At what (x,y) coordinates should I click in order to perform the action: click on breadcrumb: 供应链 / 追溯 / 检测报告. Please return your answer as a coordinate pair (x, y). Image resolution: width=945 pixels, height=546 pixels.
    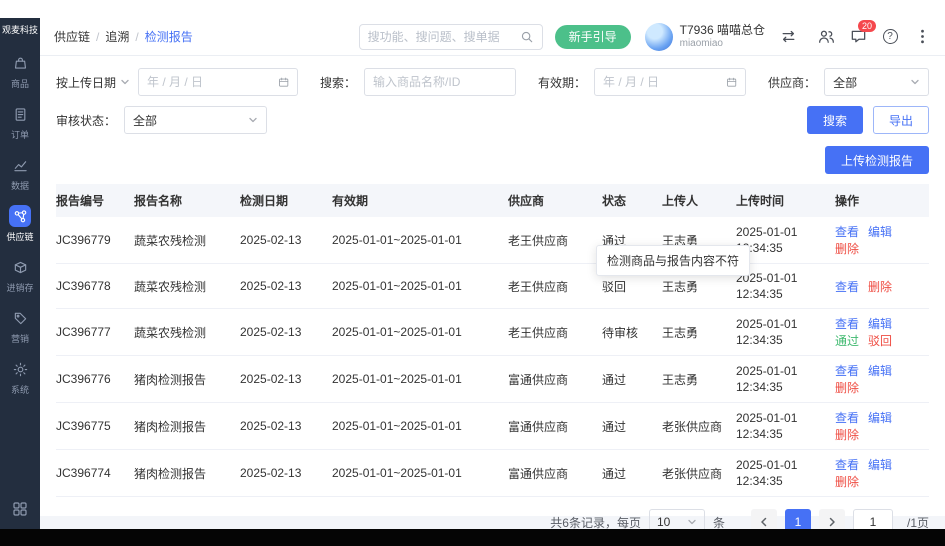
    Looking at the image, I should click on (123, 36).